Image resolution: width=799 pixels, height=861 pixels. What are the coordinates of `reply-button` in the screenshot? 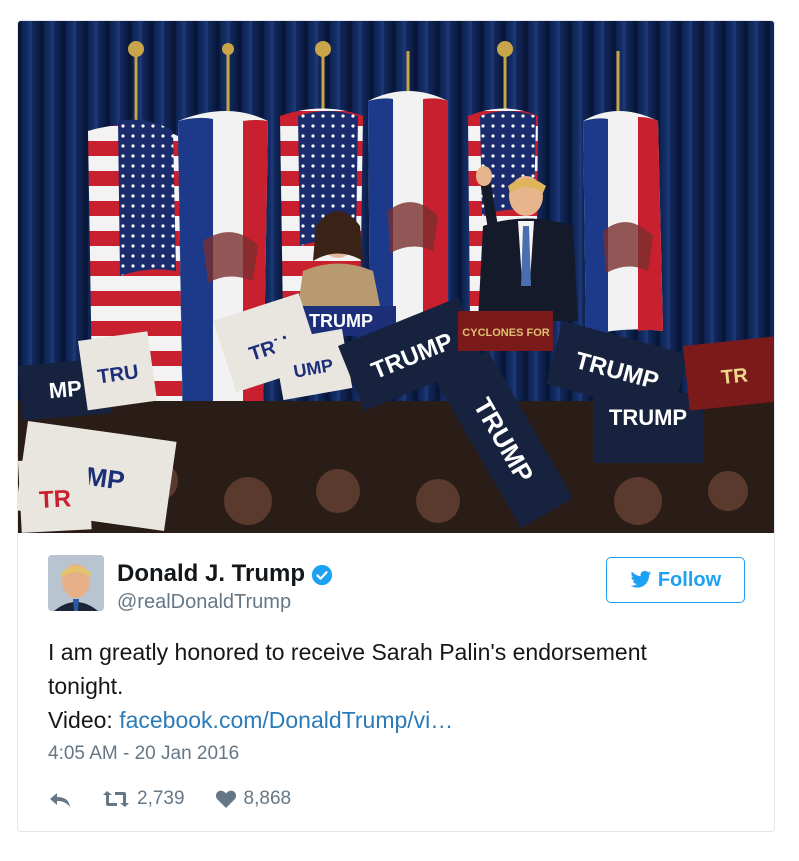 It's located at (60, 799).